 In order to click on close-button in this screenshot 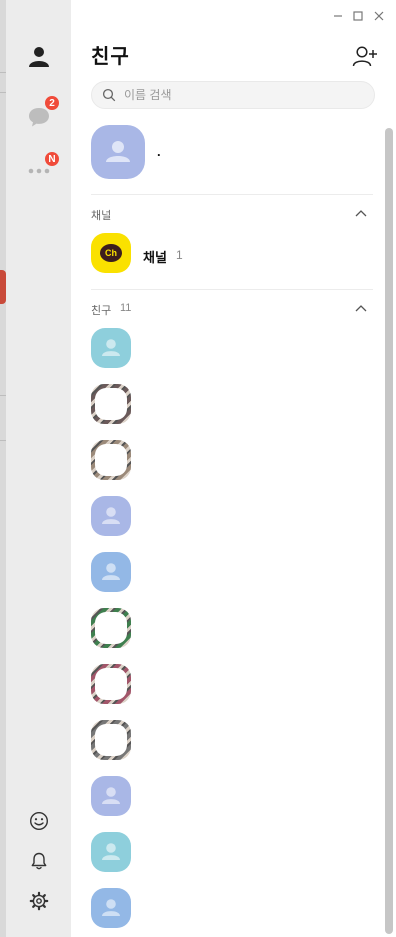, I will do `click(379, 16)`.